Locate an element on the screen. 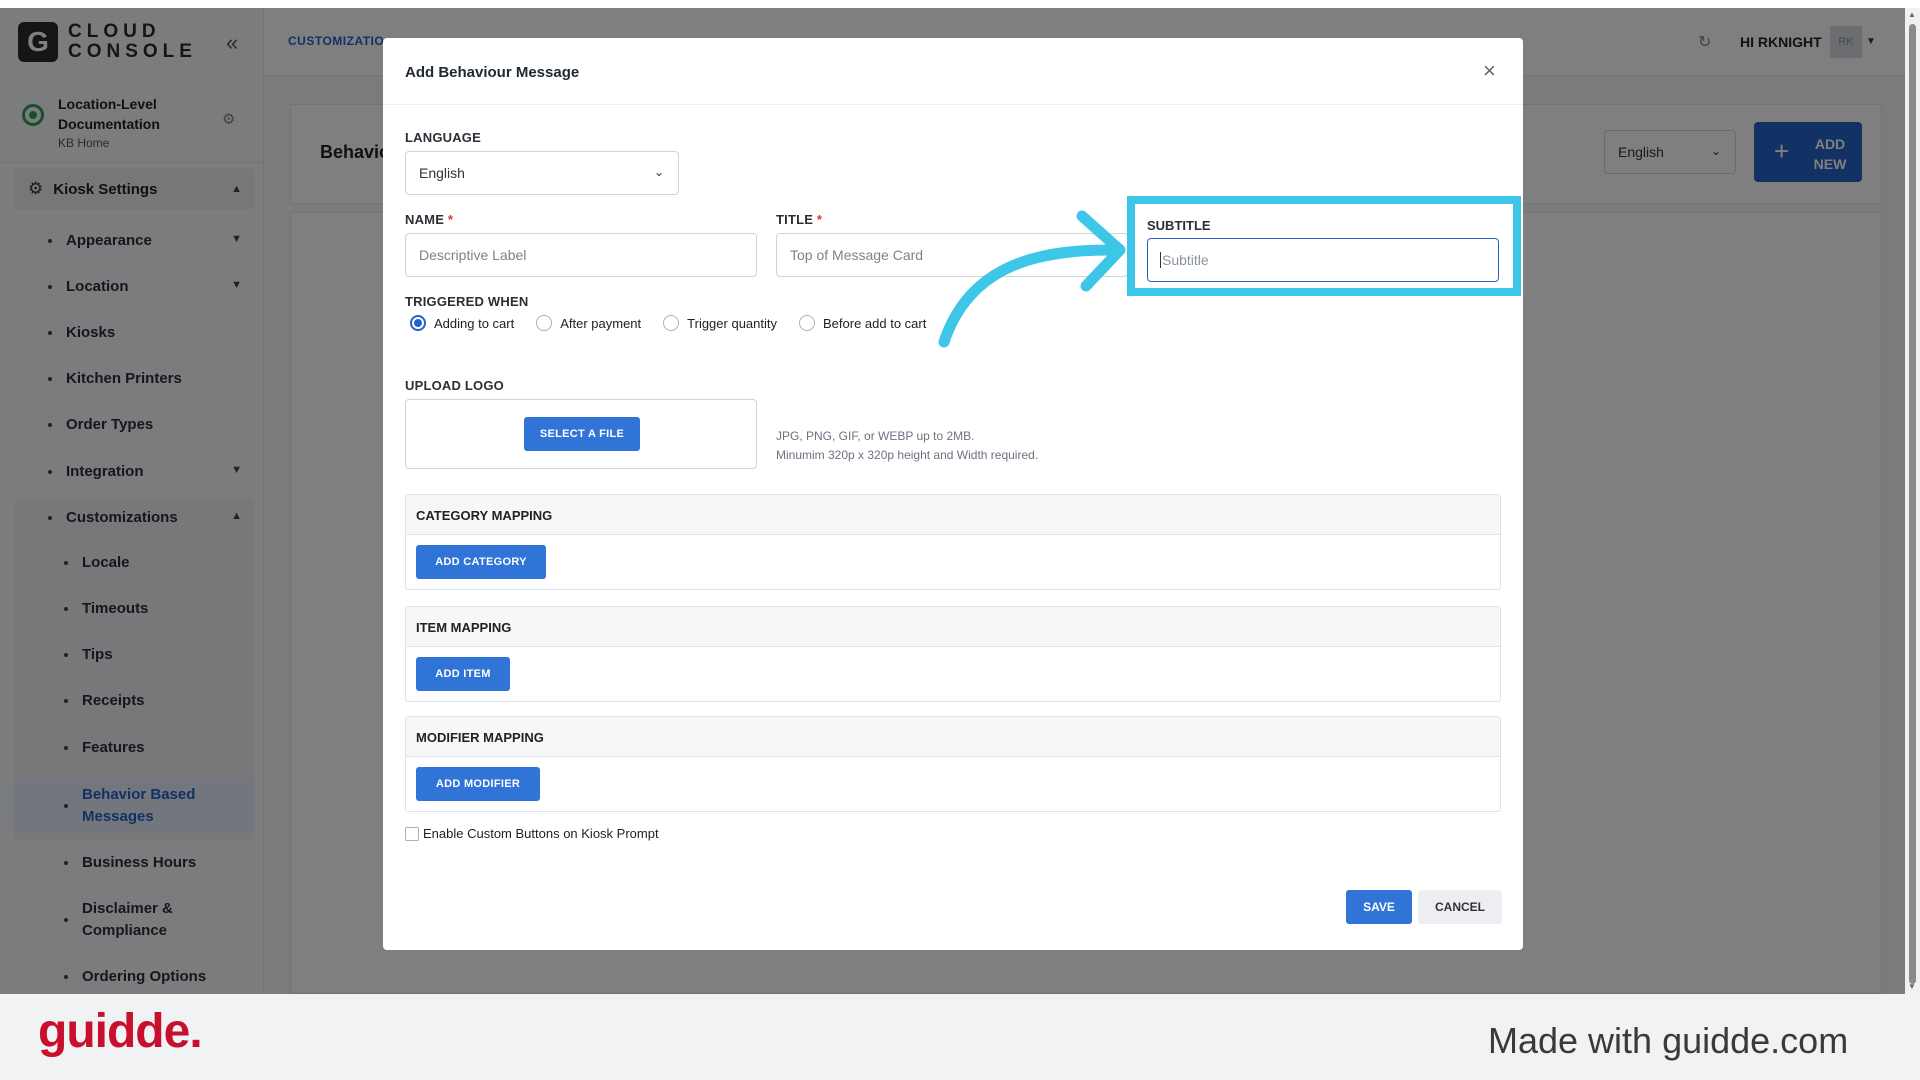  item-mapping-section: ITEM MAPPING ADD ITEM is located at coordinates (953, 654).